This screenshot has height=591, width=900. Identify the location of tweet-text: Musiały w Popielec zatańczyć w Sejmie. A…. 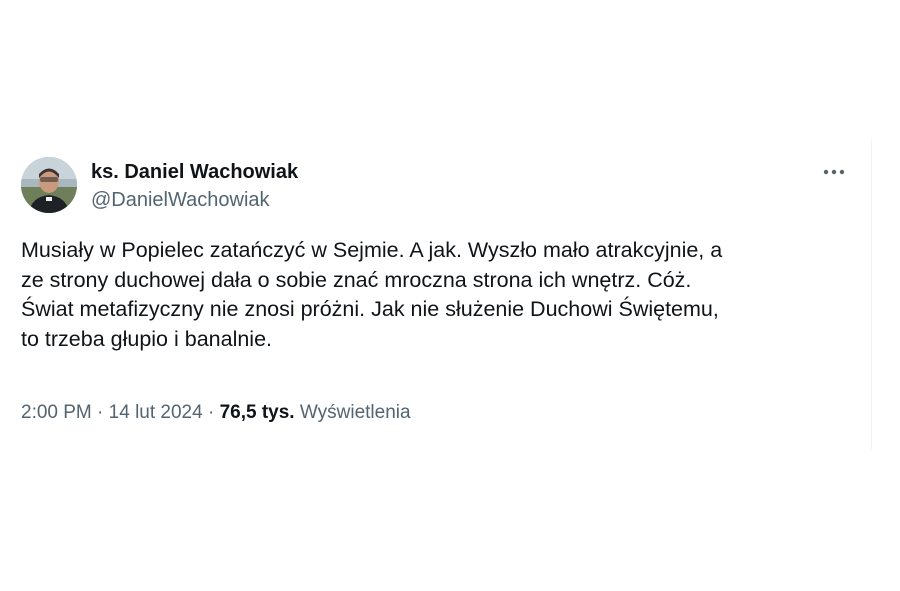
(372, 294).